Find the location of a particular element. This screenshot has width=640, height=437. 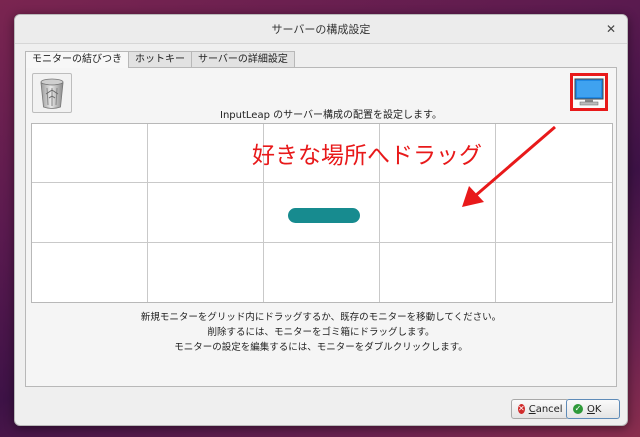

instruction-line: 削除するには、モニターをゴミ箱にドラッグします。 is located at coordinates (321, 332).